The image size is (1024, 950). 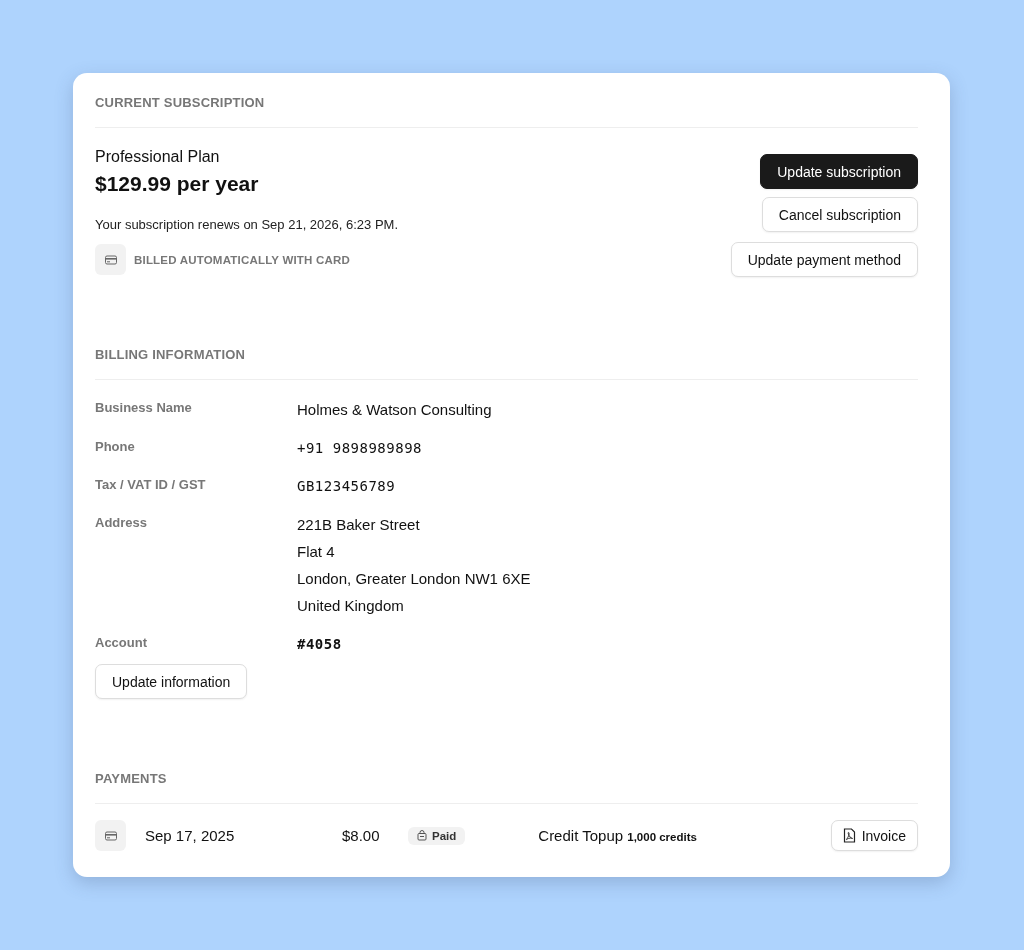 What do you see at coordinates (617, 835) in the screenshot?
I see `payment-description: Credit Topup 1,000 credits` at bounding box center [617, 835].